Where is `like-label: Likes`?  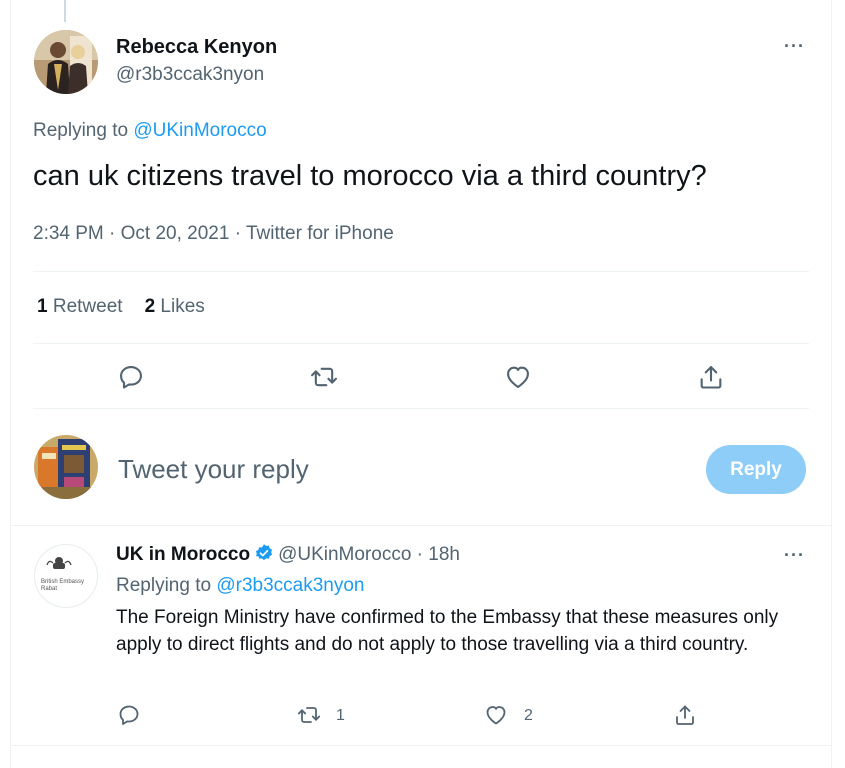 like-label: Likes is located at coordinates (182, 306).